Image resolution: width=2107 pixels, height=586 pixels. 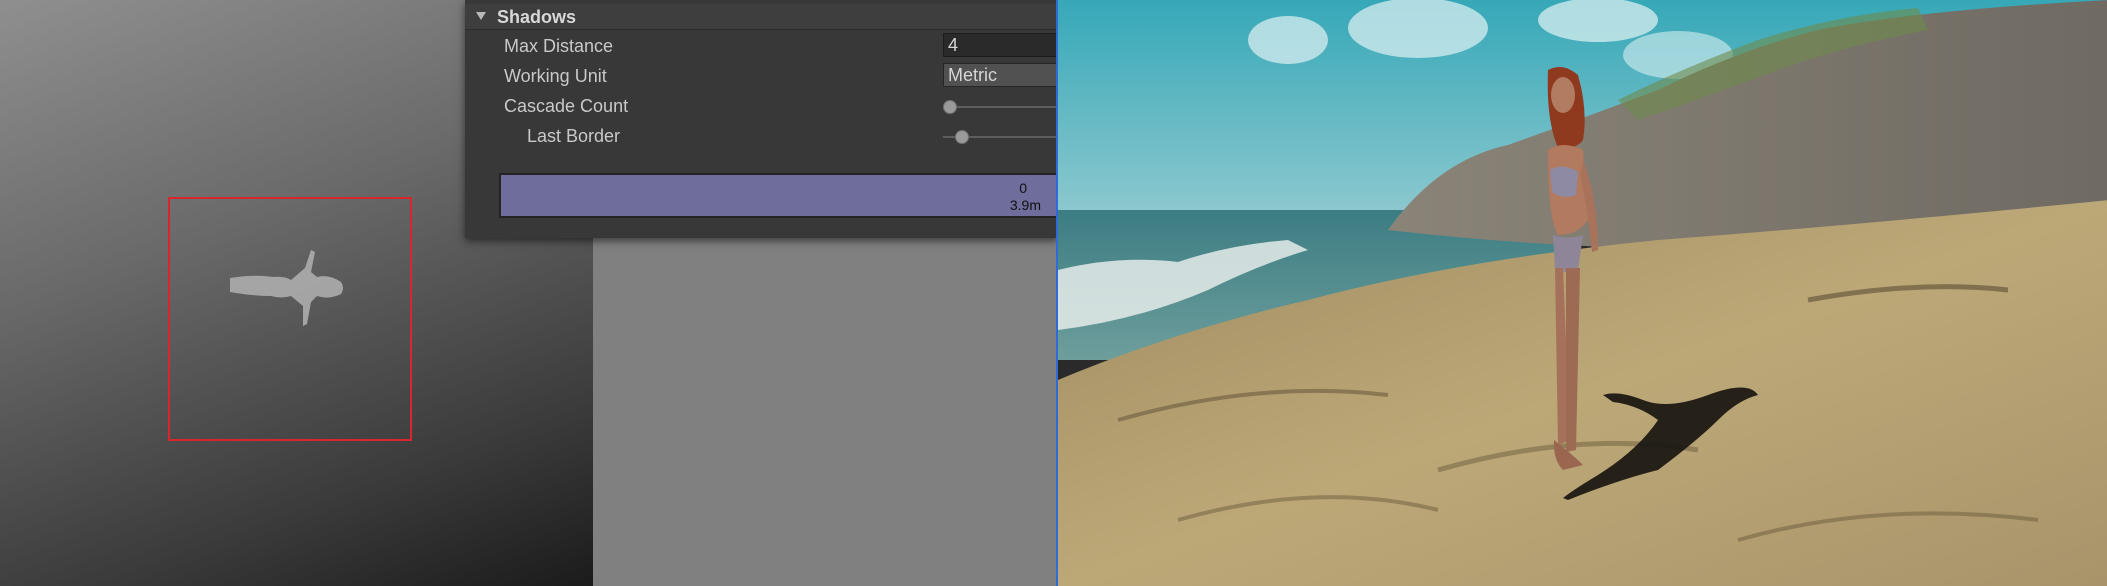 I want to click on working-unit-label: Working Unit, so click(x=555, y=76).